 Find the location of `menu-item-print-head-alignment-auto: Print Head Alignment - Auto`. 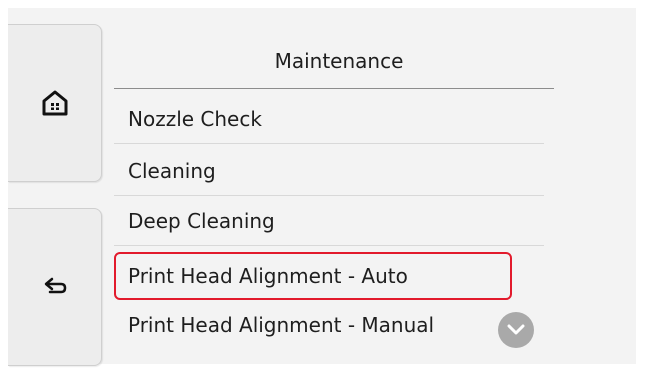

menu-item-print-head-alignment-auto: Print Head Alignment - Auto is located at coordinates (313, 276).